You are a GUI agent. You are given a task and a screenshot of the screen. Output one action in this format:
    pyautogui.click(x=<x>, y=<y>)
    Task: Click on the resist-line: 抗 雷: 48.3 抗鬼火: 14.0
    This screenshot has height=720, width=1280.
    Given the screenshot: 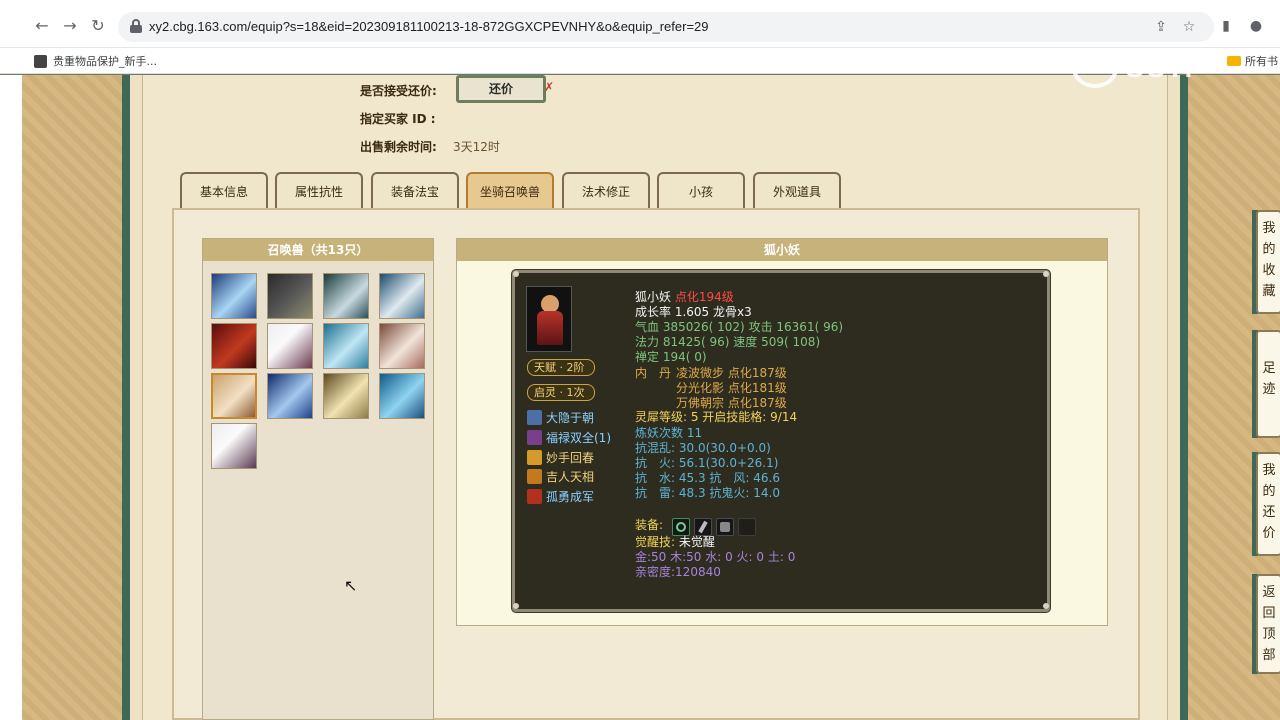 What is the action you would take?
    pyautogui.click(x=707, y=493)
    